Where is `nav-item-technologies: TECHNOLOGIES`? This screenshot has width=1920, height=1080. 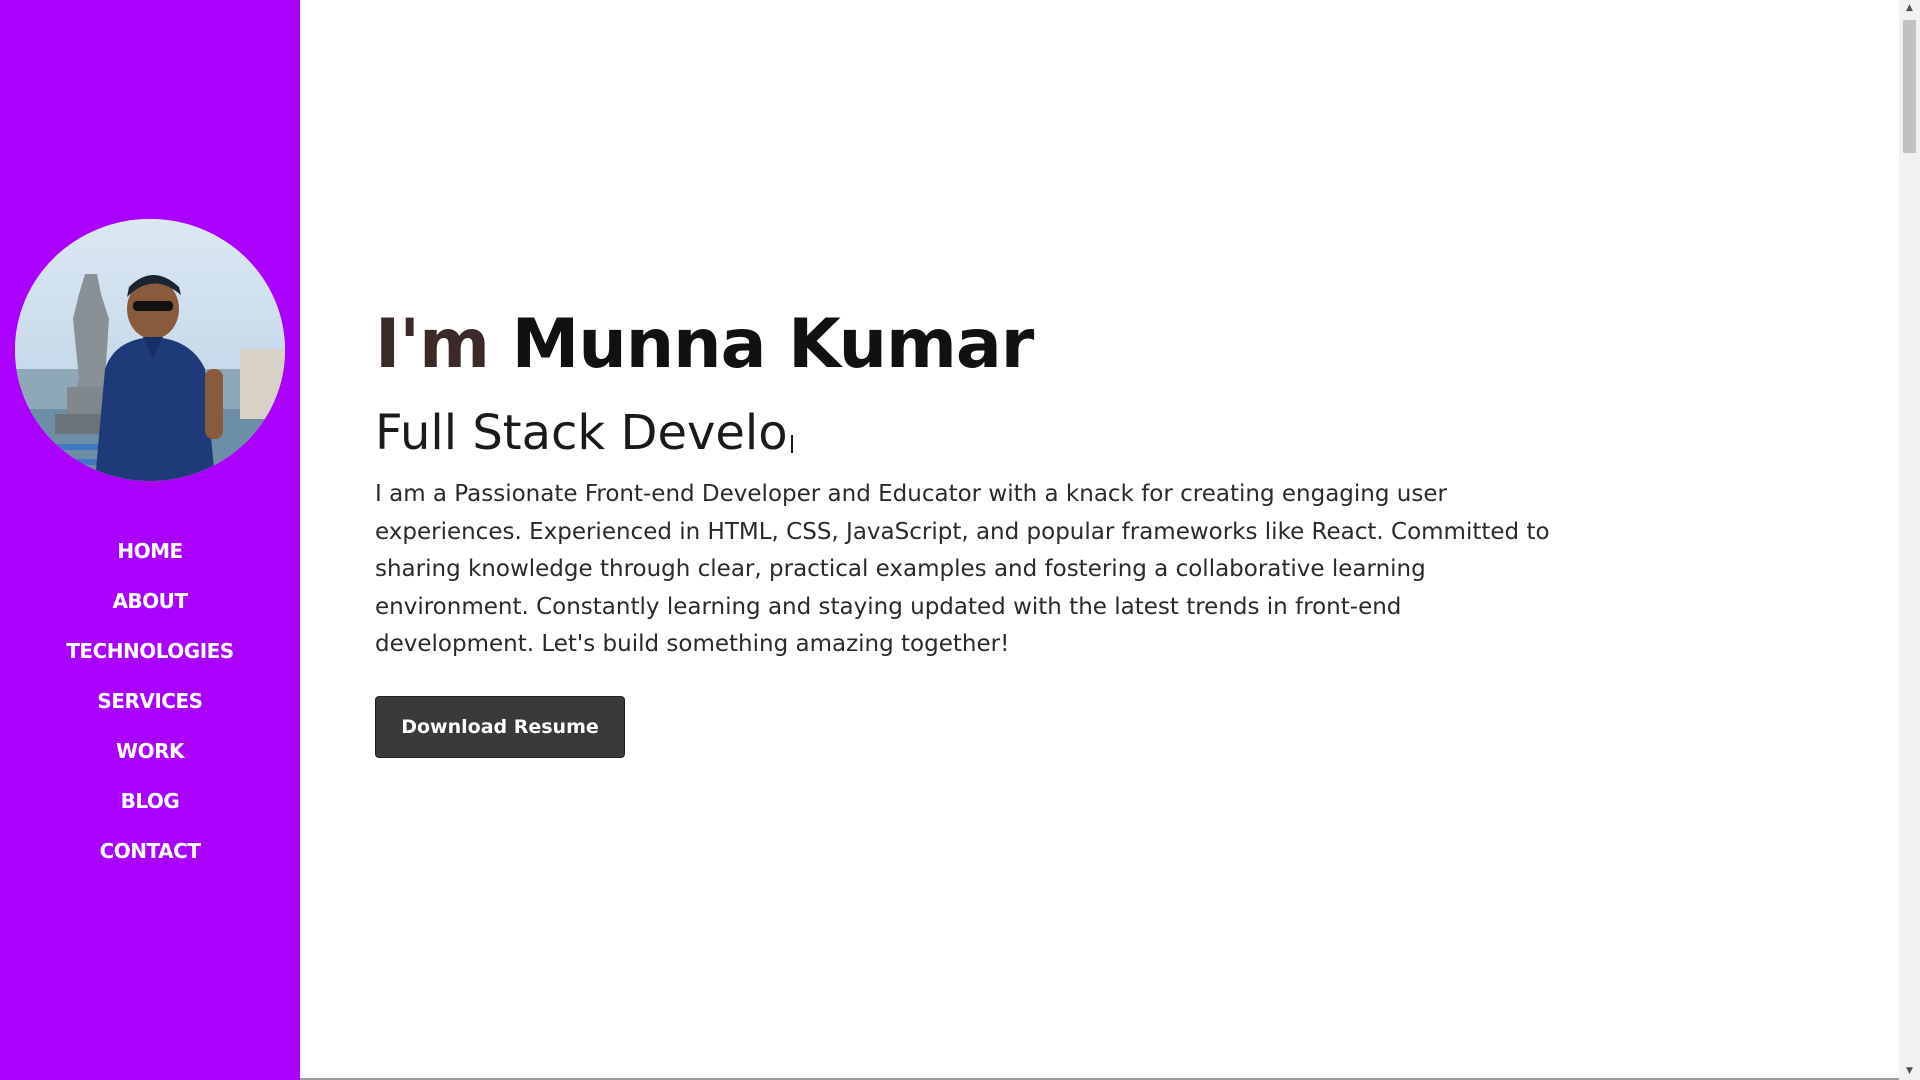 nav-item-technologies: TECHNOLOGIES is located at coordinates (150, 651).